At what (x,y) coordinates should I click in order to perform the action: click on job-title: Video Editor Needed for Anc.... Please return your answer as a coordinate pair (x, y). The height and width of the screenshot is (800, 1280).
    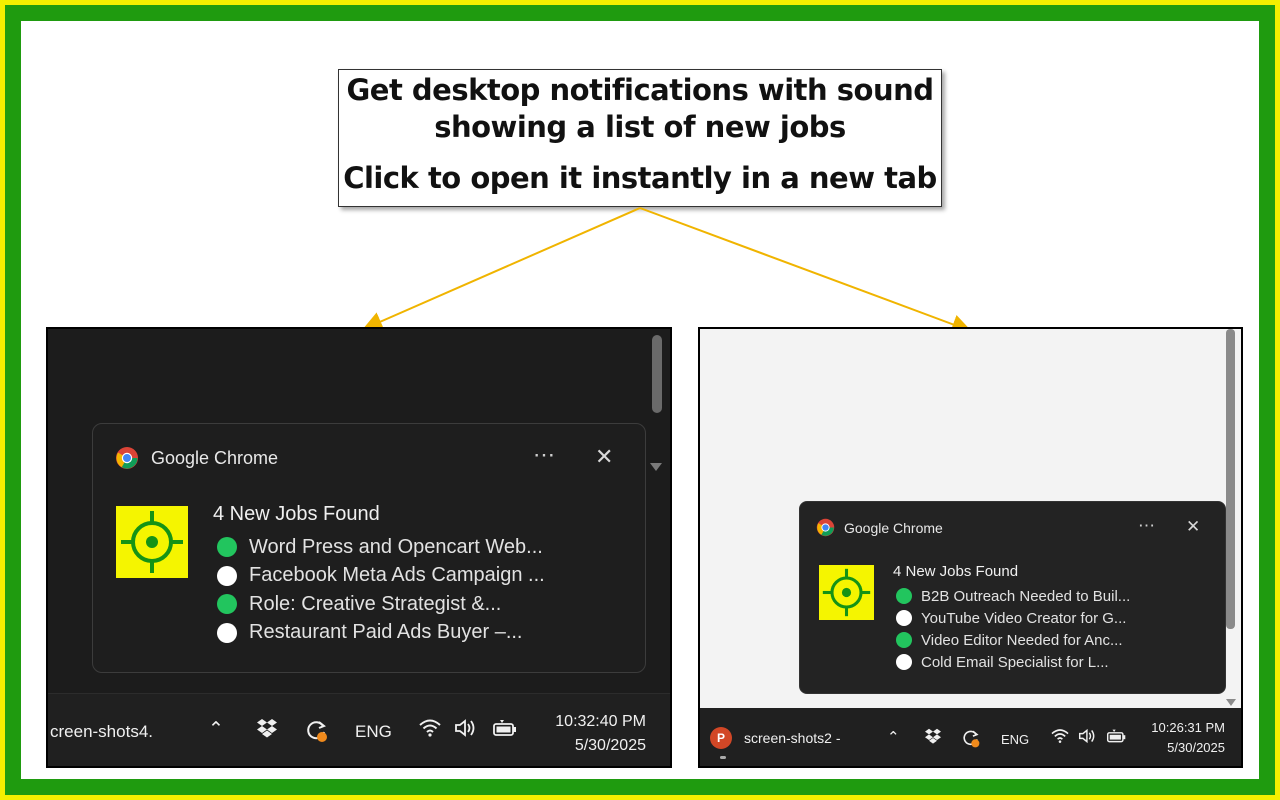
    Looking at the image, I should click on (1022, 640).